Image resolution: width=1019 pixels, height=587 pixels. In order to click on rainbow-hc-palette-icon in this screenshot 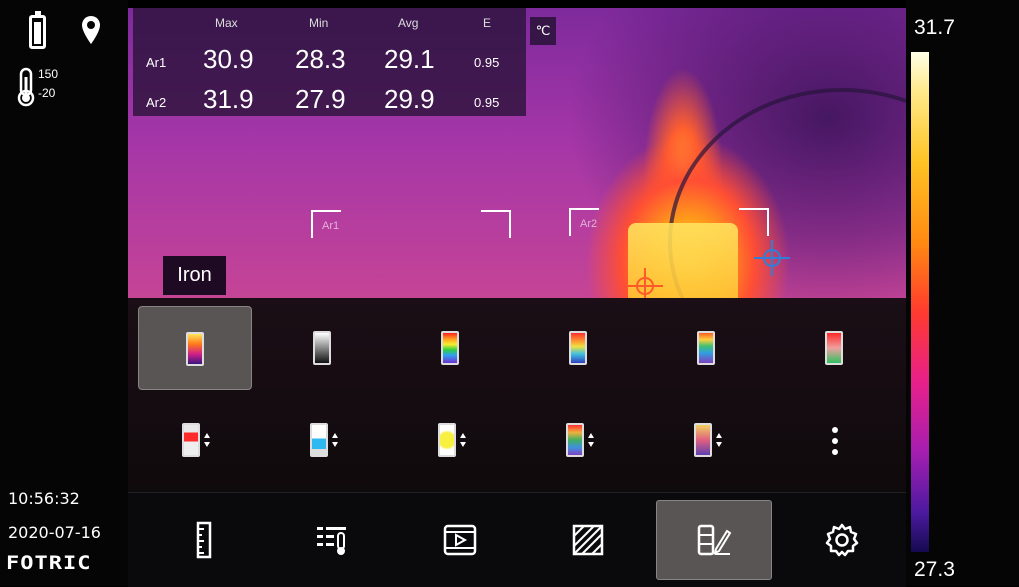, I will do `click(578, 348)`.